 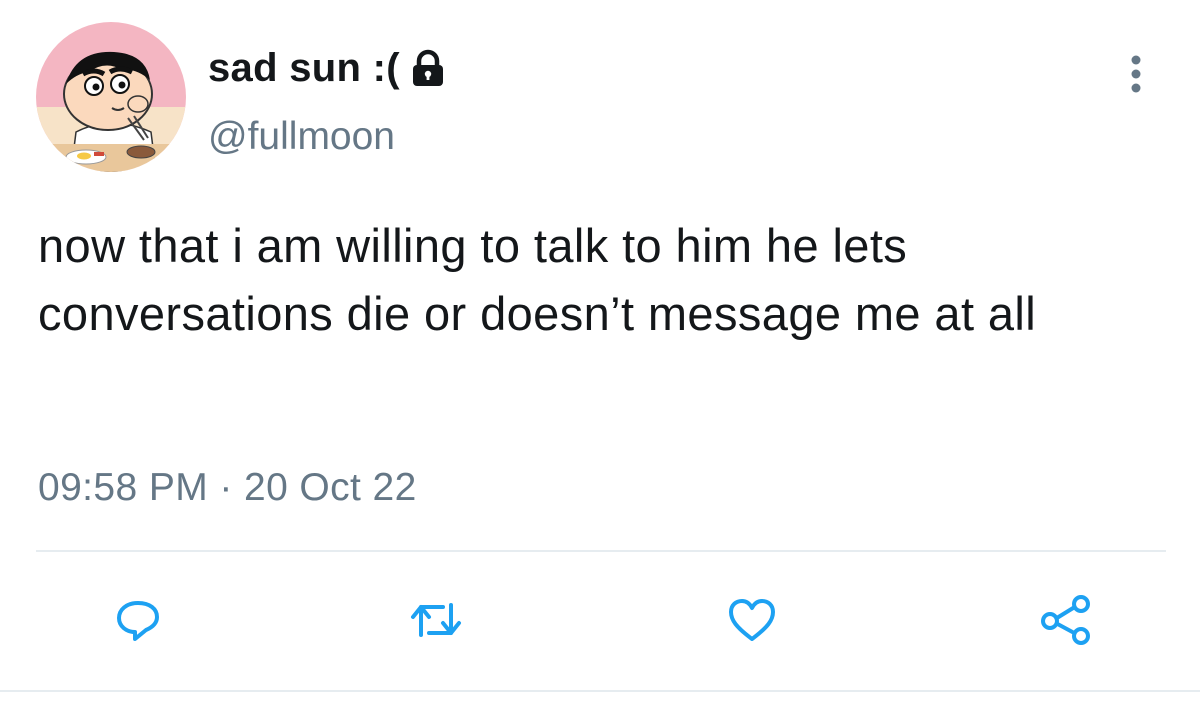 I want to click on lock-icon, so click(x=428, y=68).